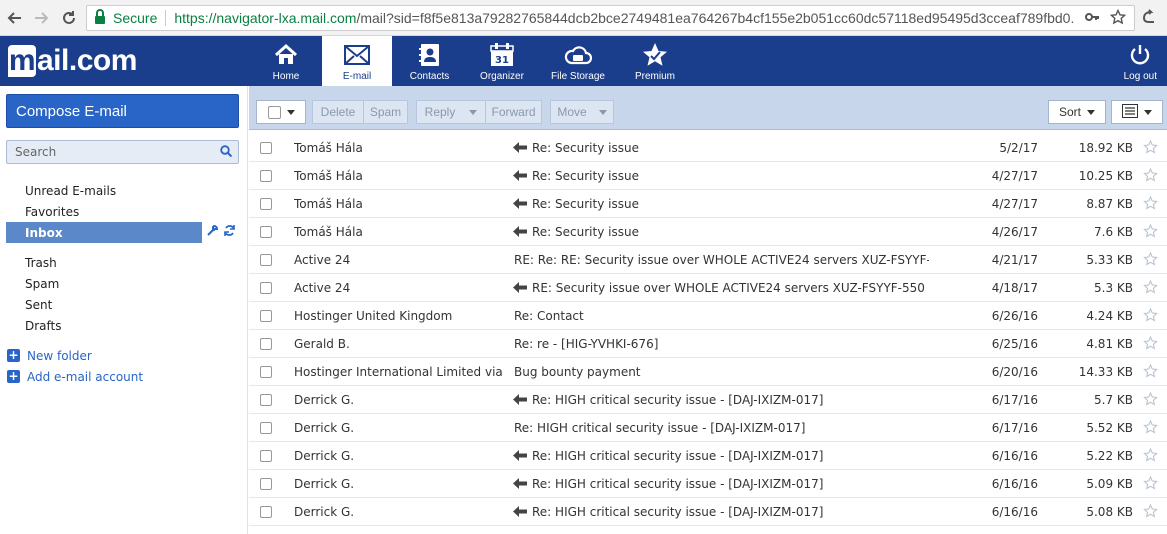 Image resolution: width=1167 pixels, height=534 pixels. Describe the element at coordinates (286, 61) in the screenshot. I see `nav-home: Home` at that location.